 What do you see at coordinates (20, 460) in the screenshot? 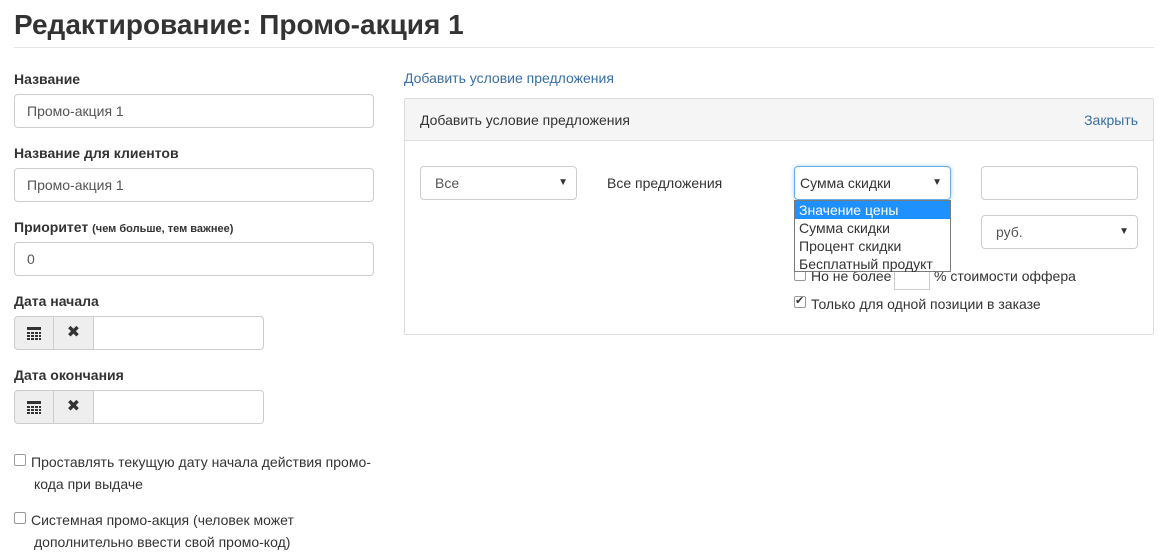
I see `auto-date-checkbox` at bounding box center [20, 460].